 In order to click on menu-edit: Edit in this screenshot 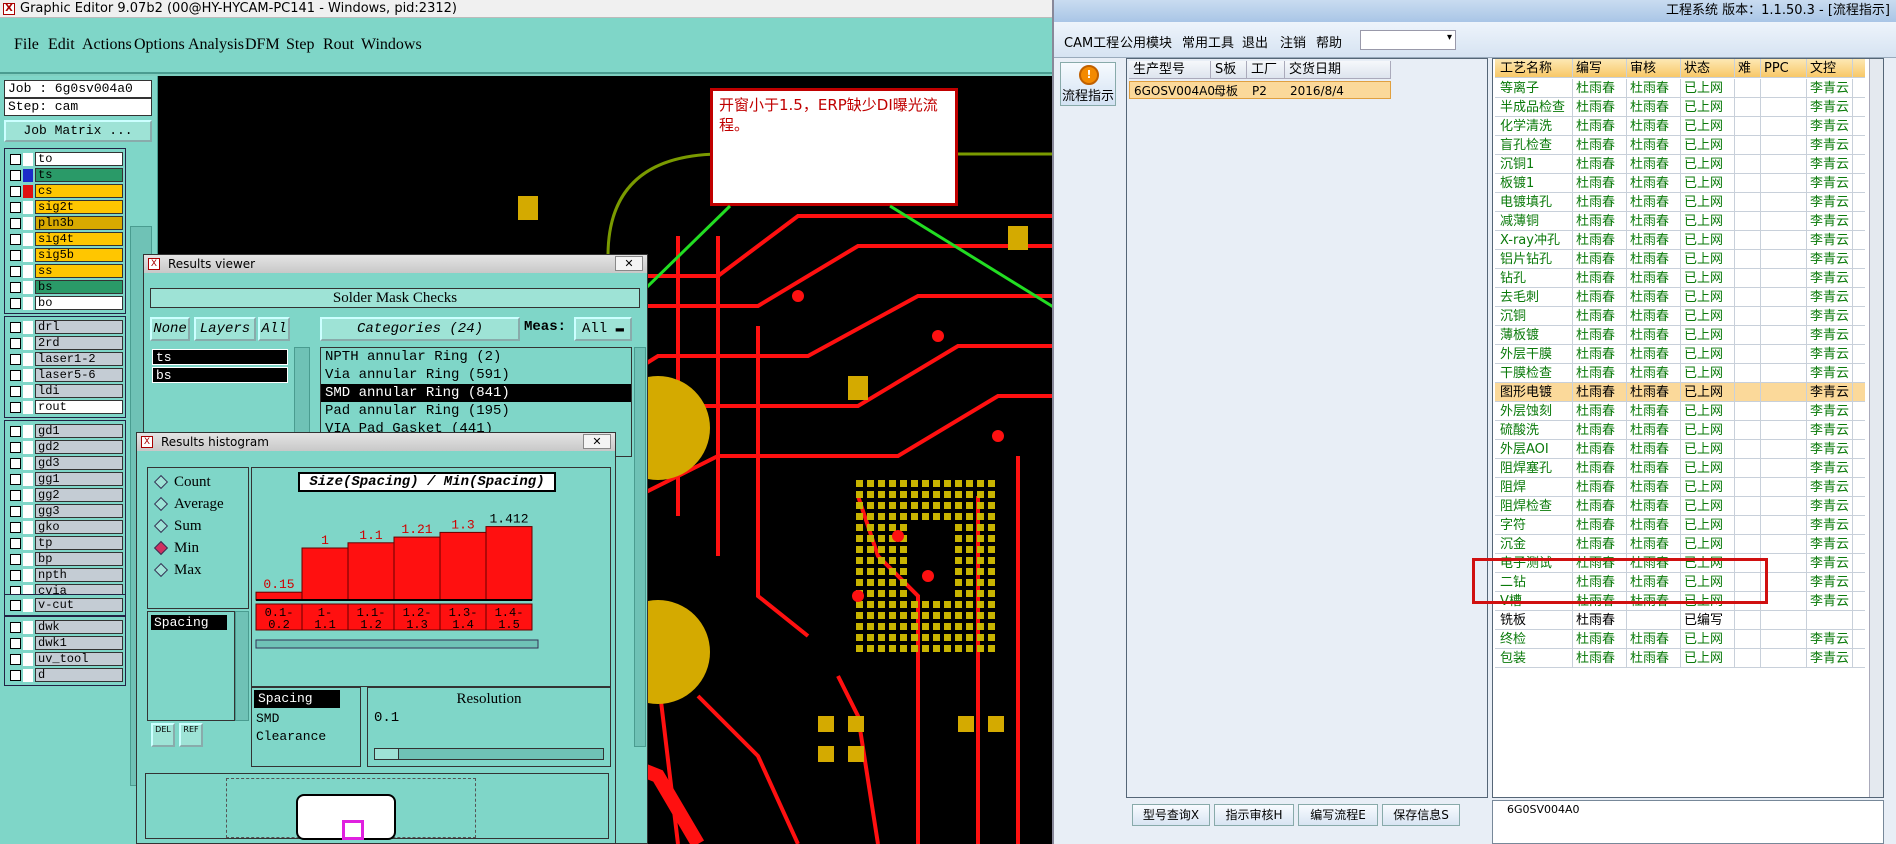, I will do `click(61, 45)`.